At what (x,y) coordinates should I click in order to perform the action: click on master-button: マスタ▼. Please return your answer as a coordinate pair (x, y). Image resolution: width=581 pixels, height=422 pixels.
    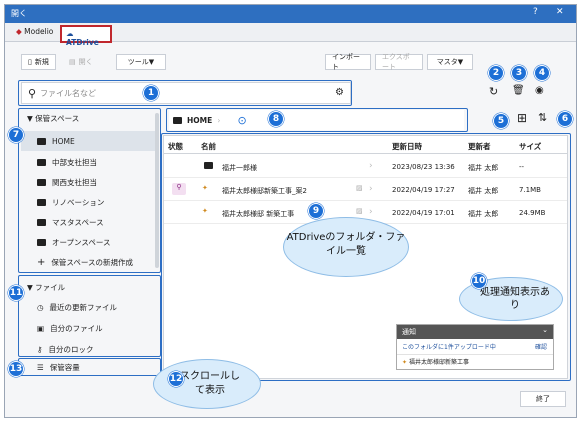
    Looking at the image, I should click on (450, 62).